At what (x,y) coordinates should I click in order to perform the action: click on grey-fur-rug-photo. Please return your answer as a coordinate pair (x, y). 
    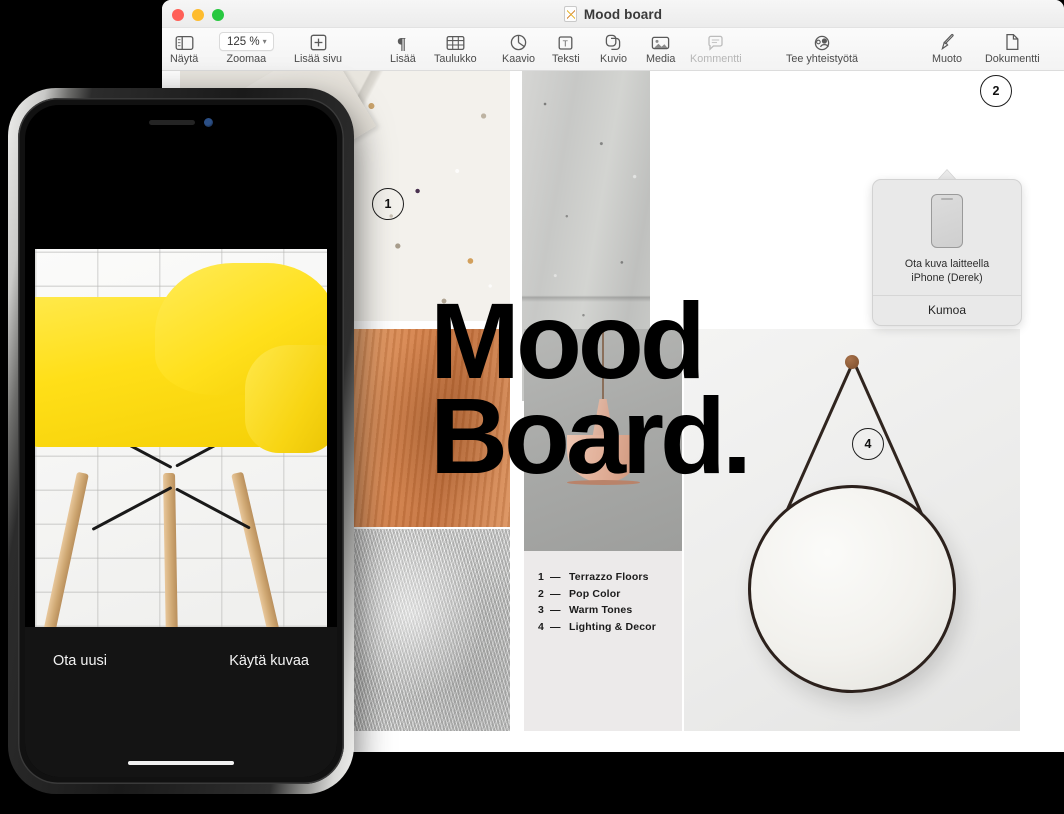
    Looking at the image, I should click on (431, 630).